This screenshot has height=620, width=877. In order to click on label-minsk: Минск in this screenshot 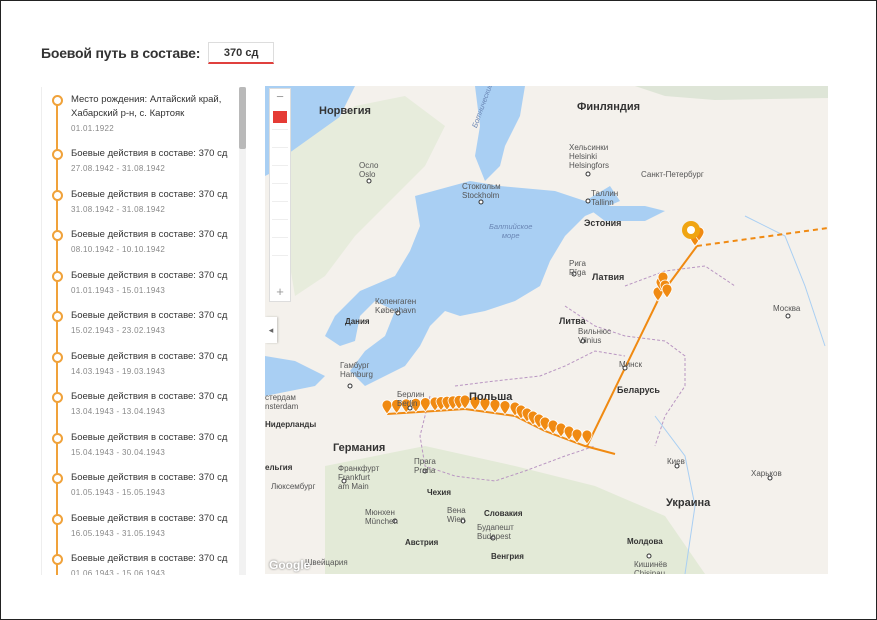, I will do `click(631, 364)`.